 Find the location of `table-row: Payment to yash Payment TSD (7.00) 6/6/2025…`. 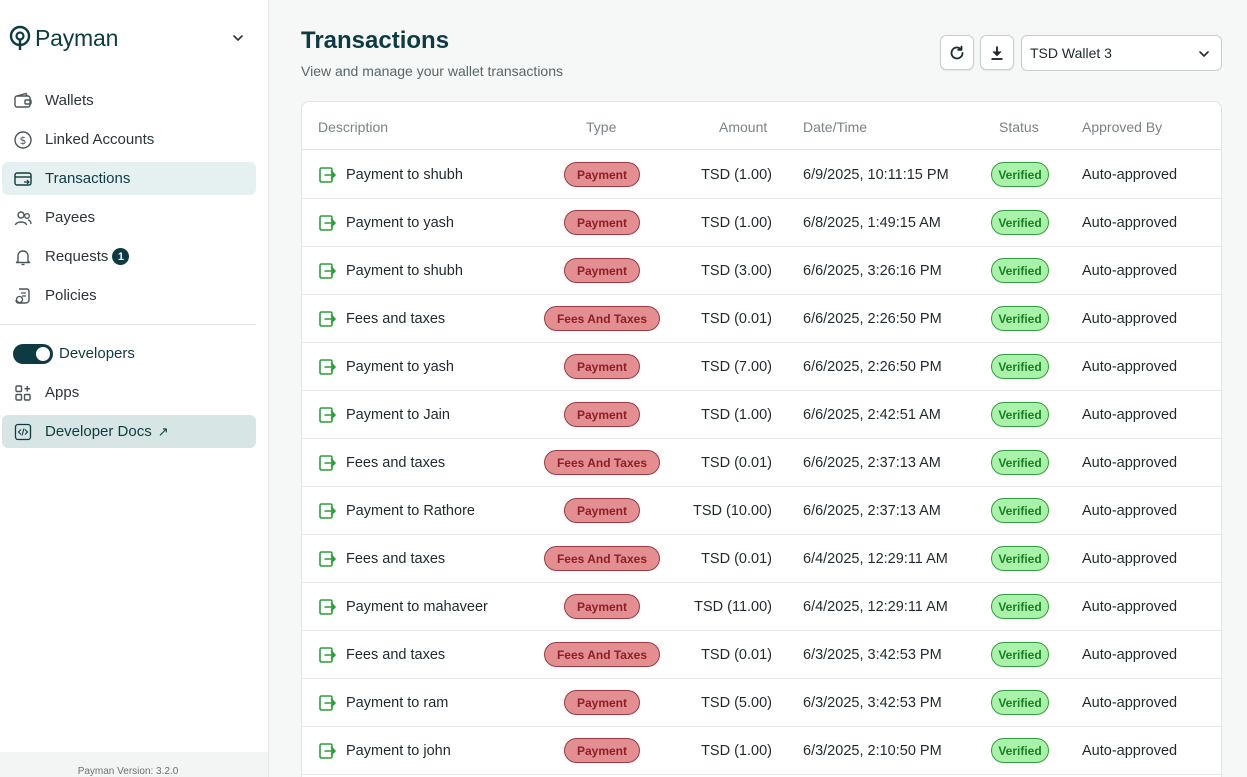

table-row: Payment to yash Payment TSD (7.00) 6/6/2025… is located at coordinates (761, 367).